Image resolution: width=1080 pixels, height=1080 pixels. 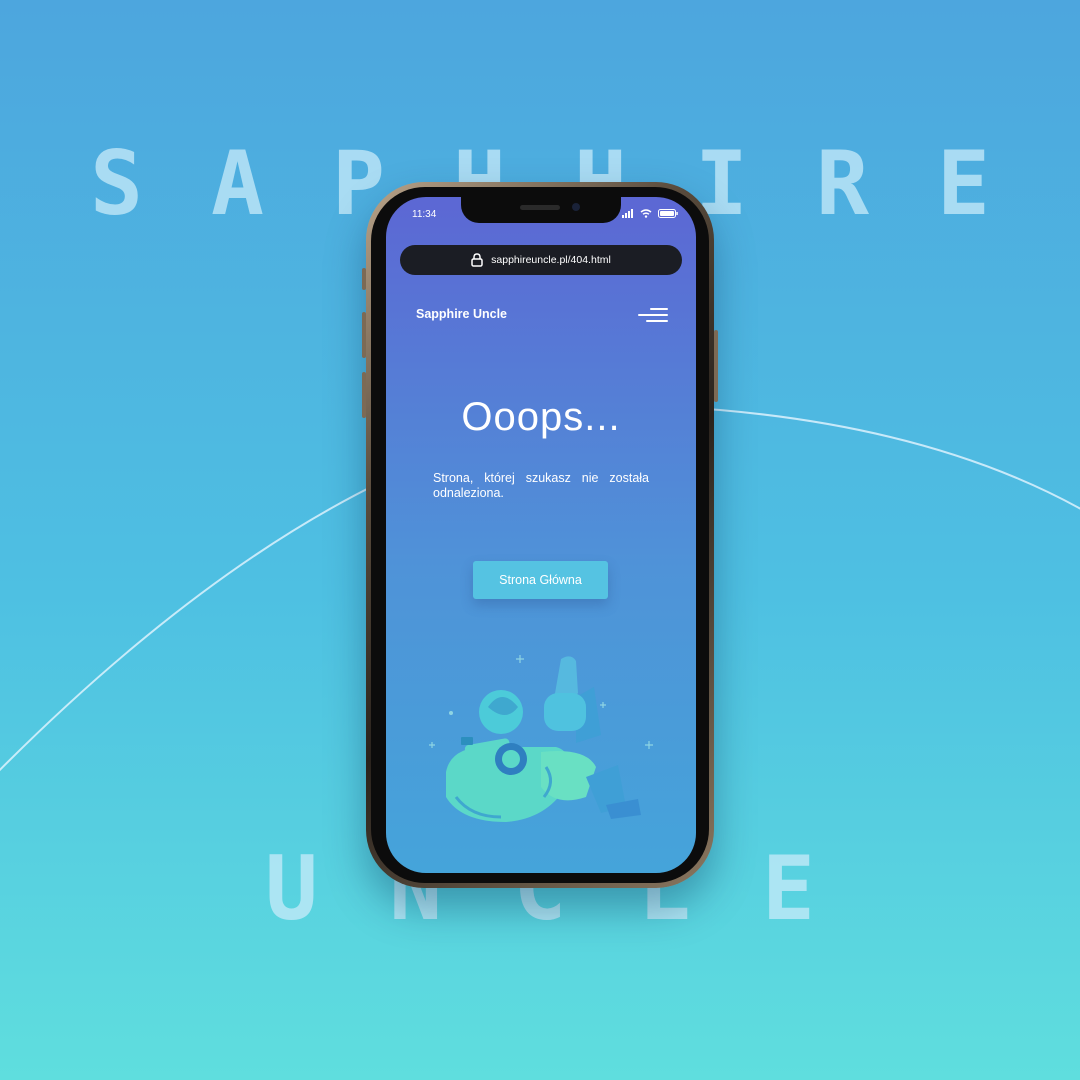 I want to click on lock-icon, so click(x=477, y=260).